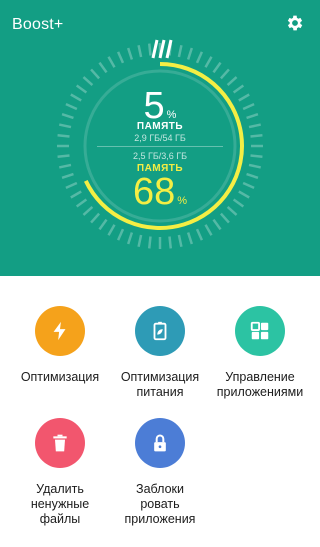 The image size is (320, 547). I want to click on delete-junk-icon-circle, so click(60, 443).